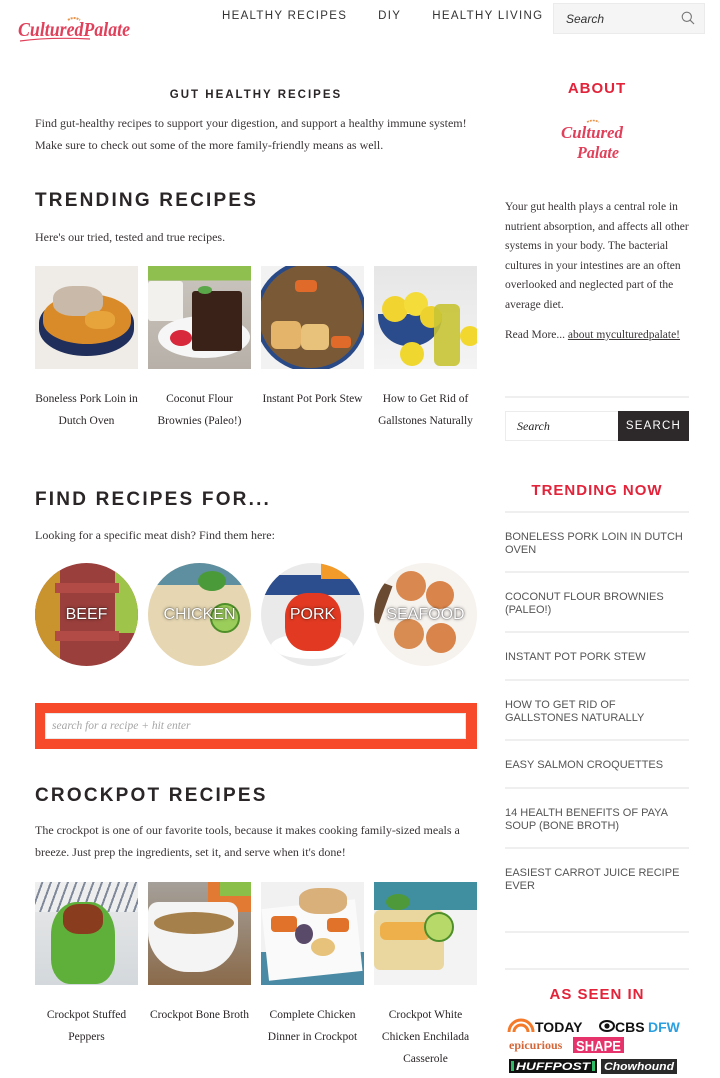 The image size is (720, 1078). I want to click on nav-healthy-living: HEALTHY LIVING, so click(487, 16).